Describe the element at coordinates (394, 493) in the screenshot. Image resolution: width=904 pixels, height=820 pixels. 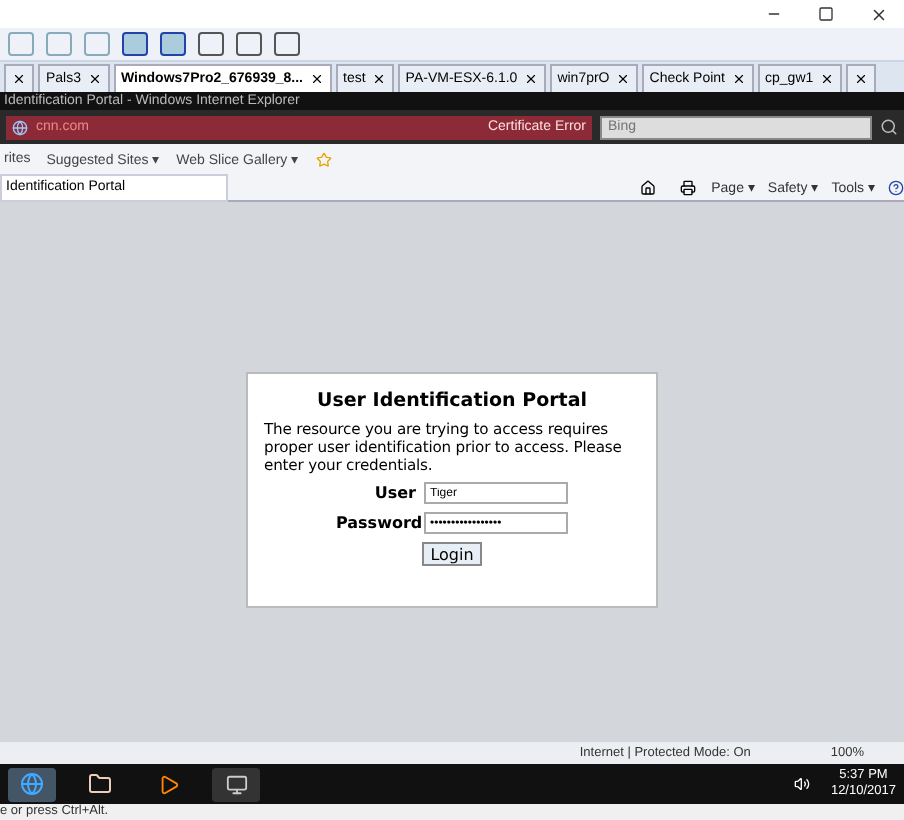
I see `field-label: User` at that location.